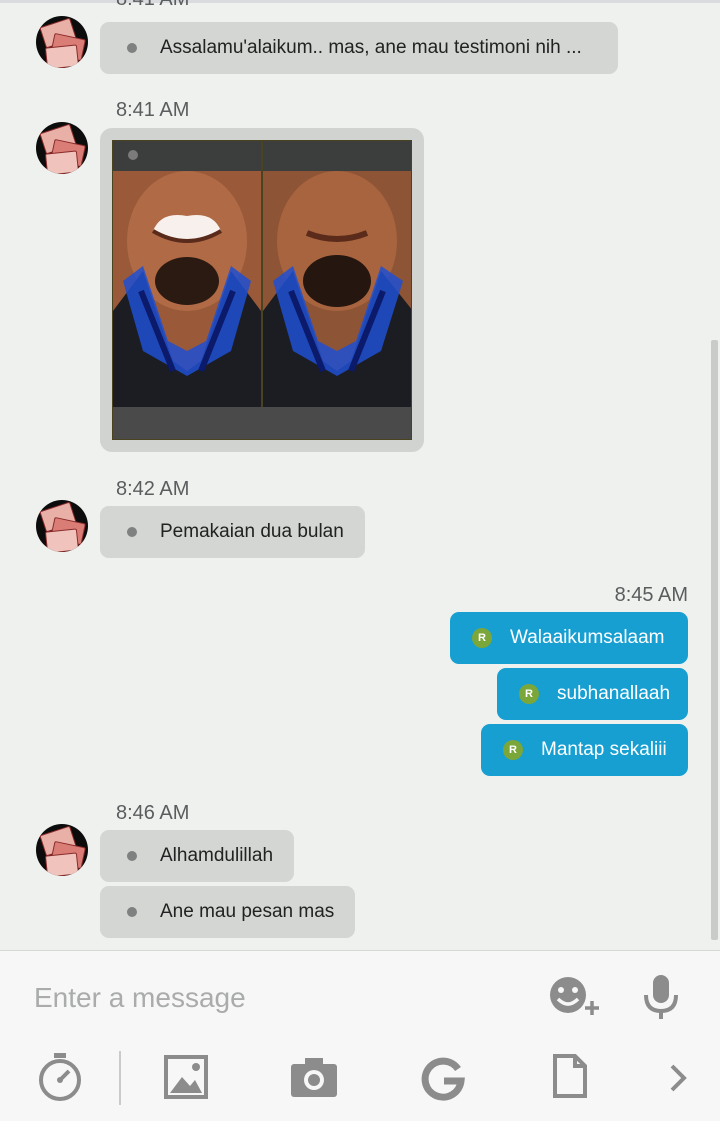 This screenshot has height=1121, width=720. Describe the element at coordinates (577, 999) in the screenshot. I see `emoji-add-icon` at that location.